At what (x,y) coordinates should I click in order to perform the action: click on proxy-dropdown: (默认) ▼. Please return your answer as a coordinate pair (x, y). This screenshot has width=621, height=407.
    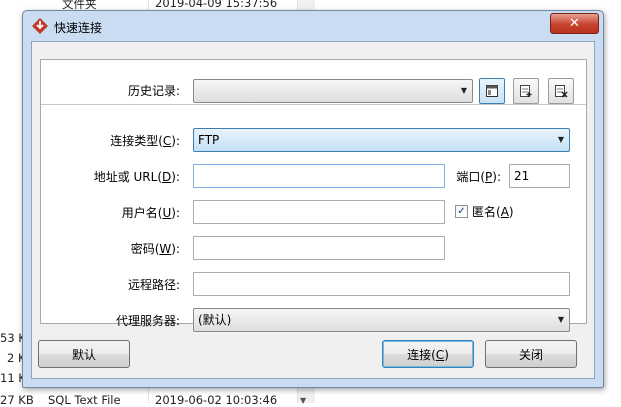
    Looking at the image, I should click on (381, 320).